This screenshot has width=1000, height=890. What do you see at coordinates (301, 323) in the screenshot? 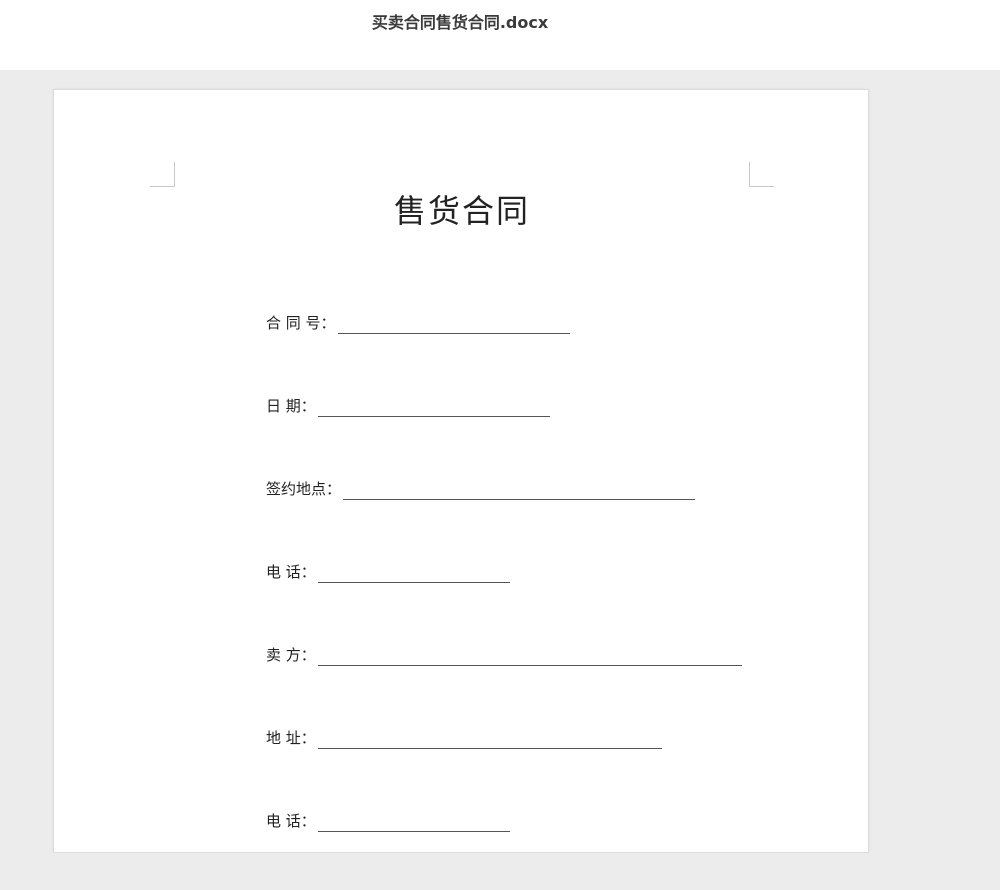
I see `field-label: 合 同 号：` at bounding box center [301, 323].